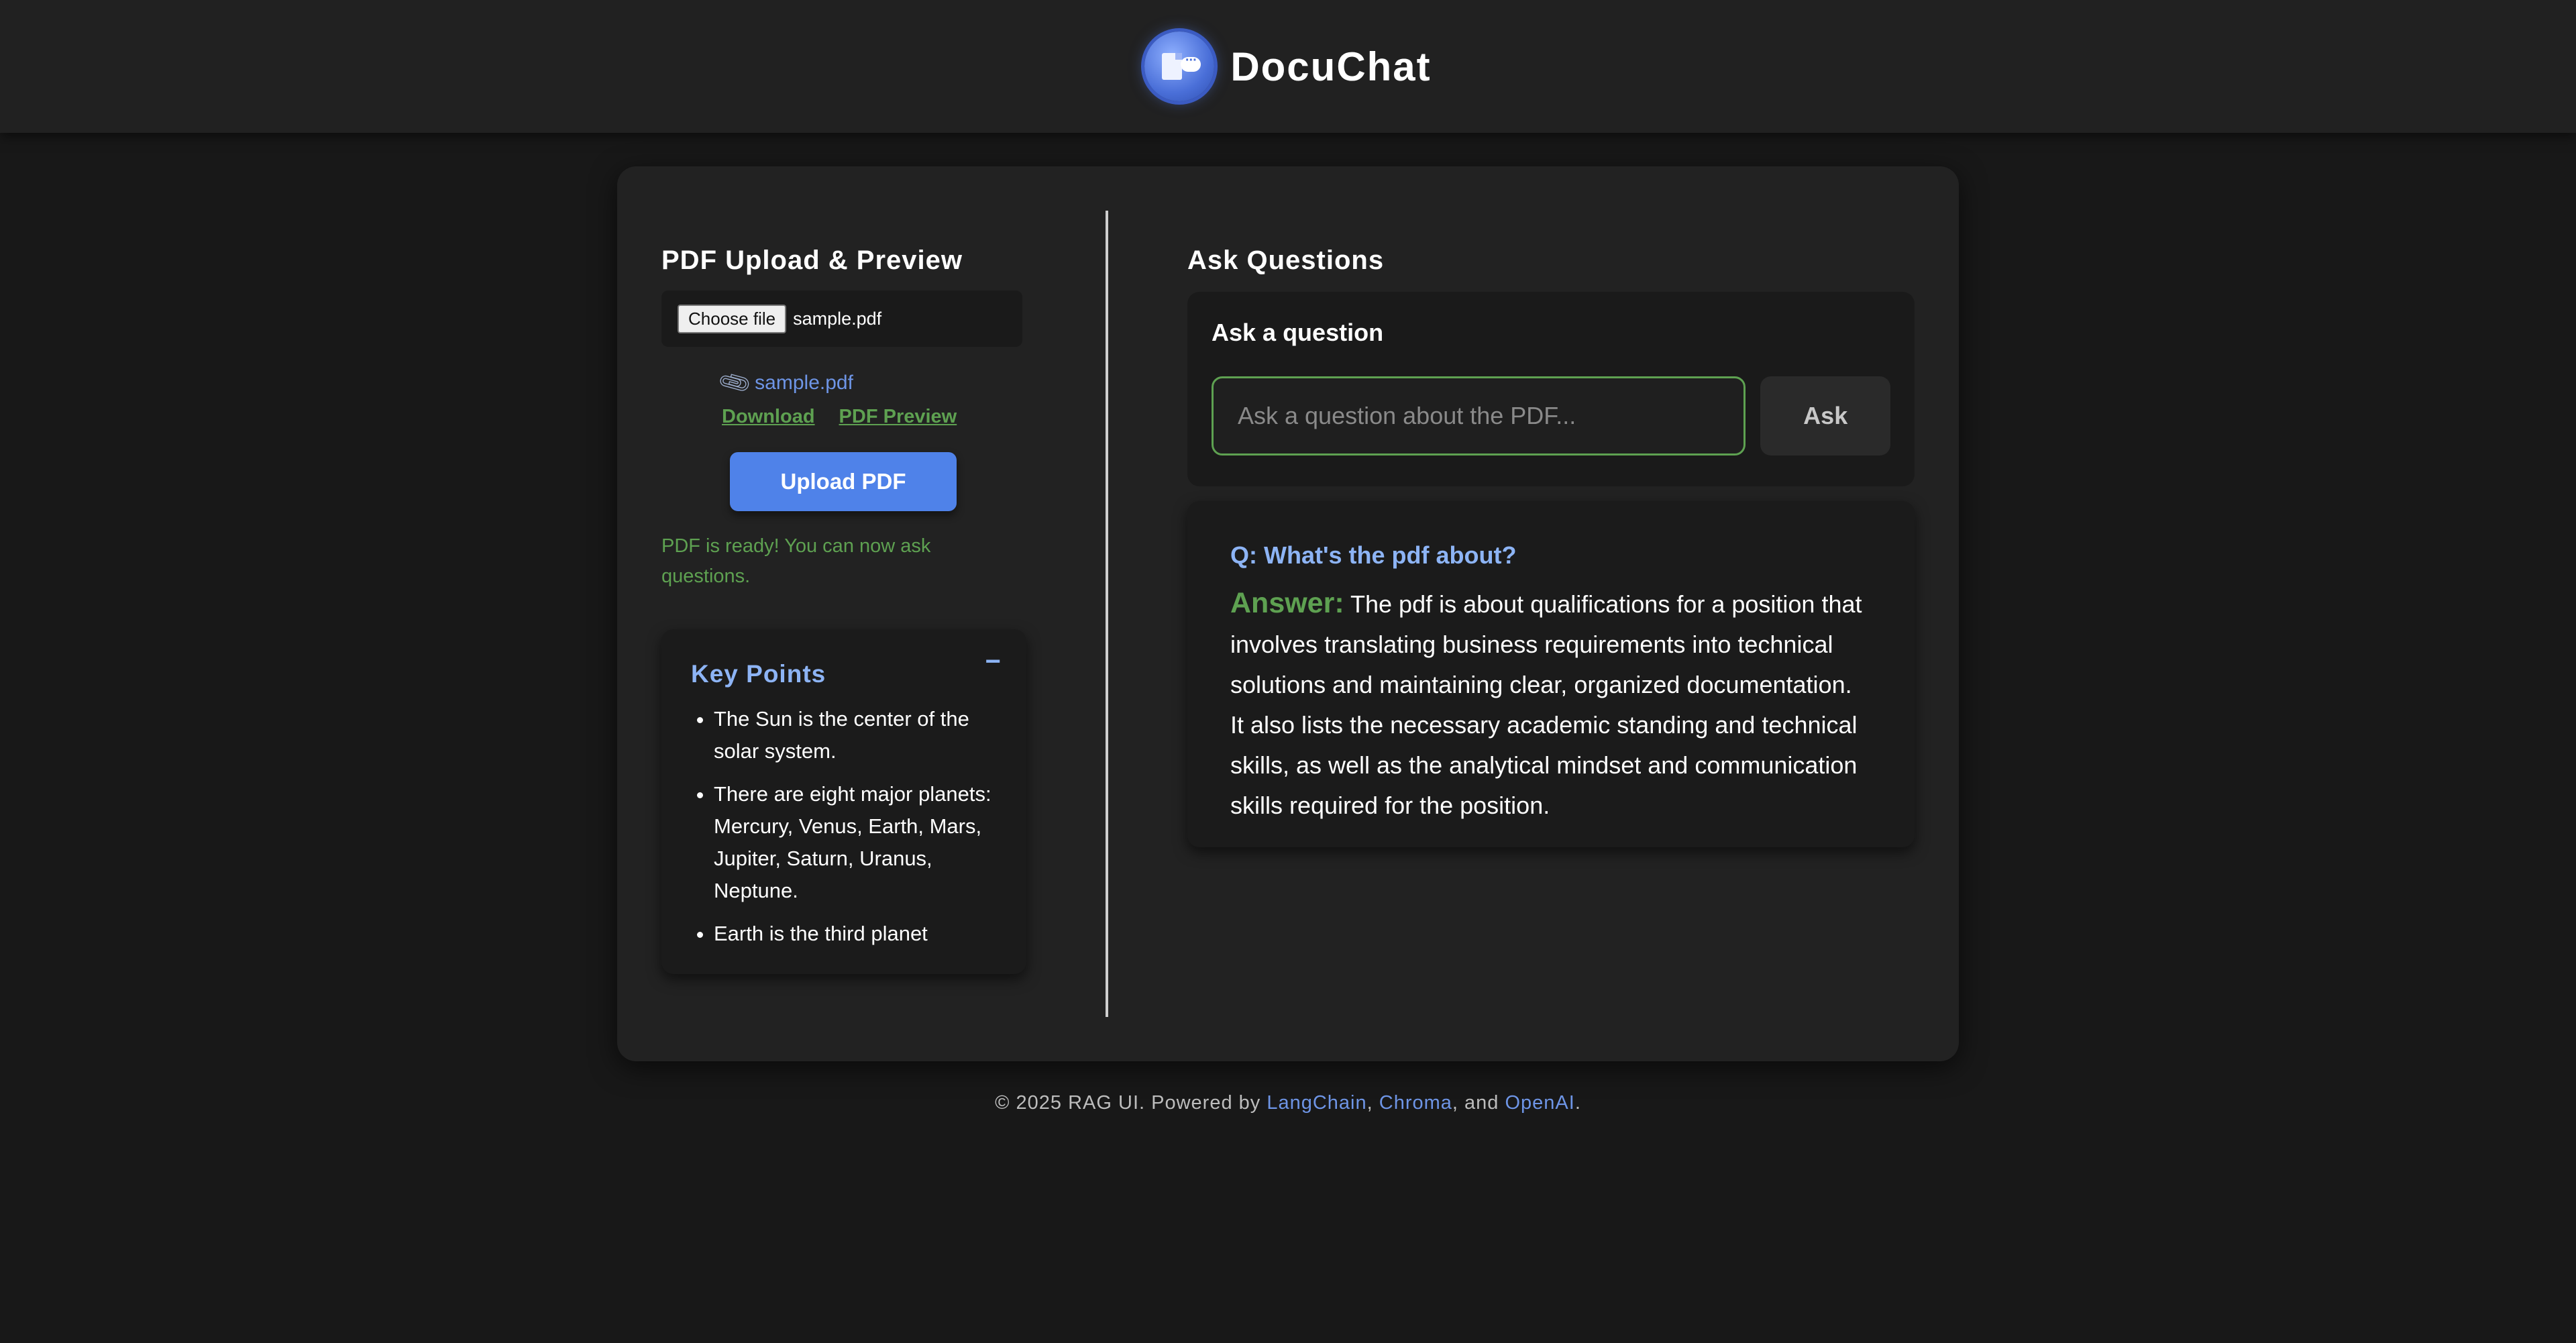  I want to click on selected-file-name: sample.pdf, so click(837, 318).